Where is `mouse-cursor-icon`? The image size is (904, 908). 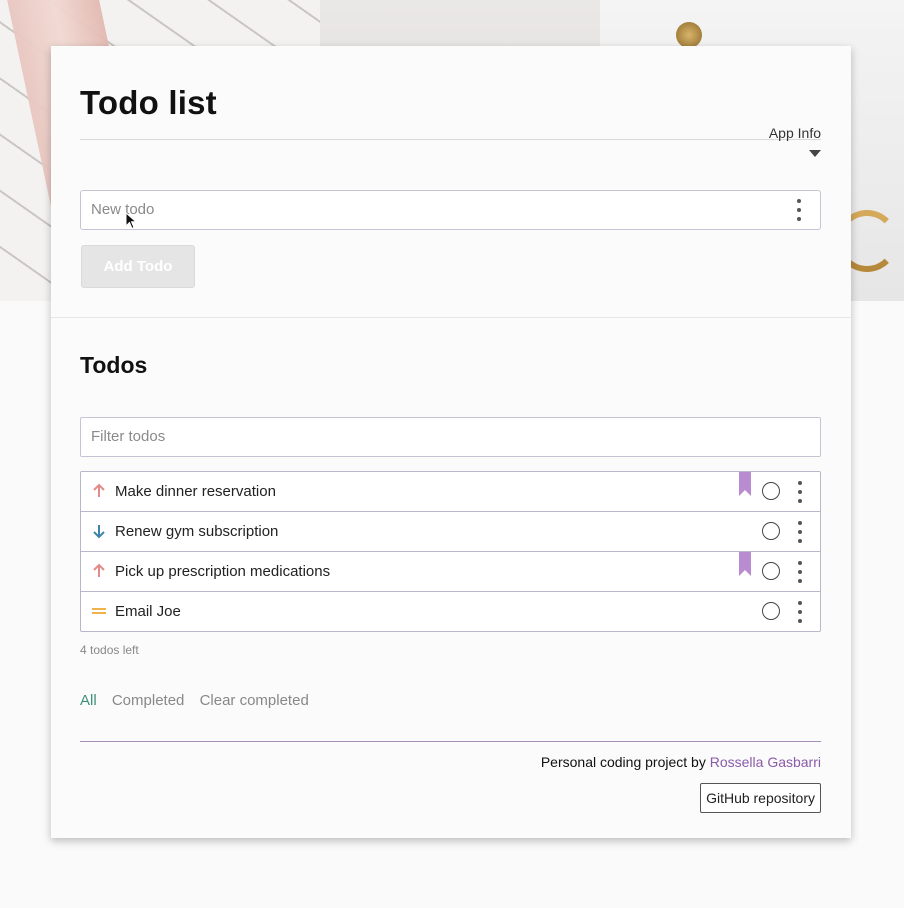 mouse-cursor-icon is located at coordinates (131, 221).